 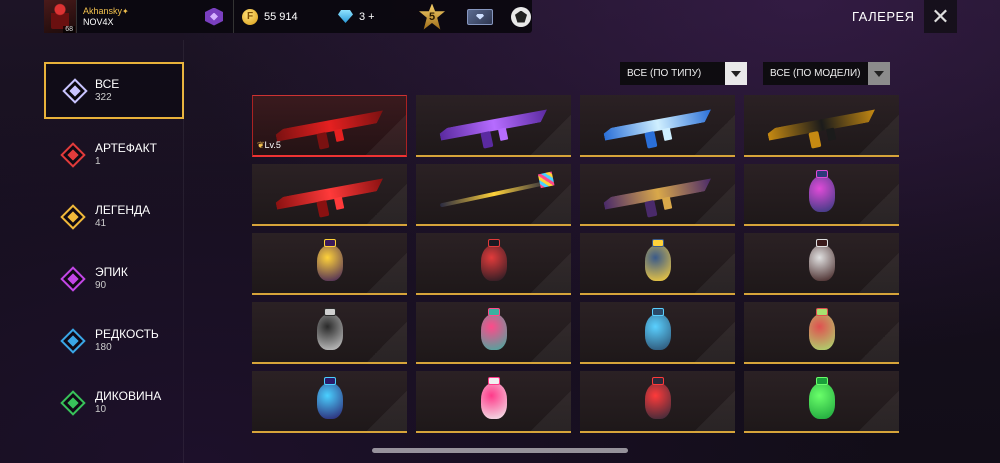 I want to click on rank-value: 5, so click(x=432, y=16).